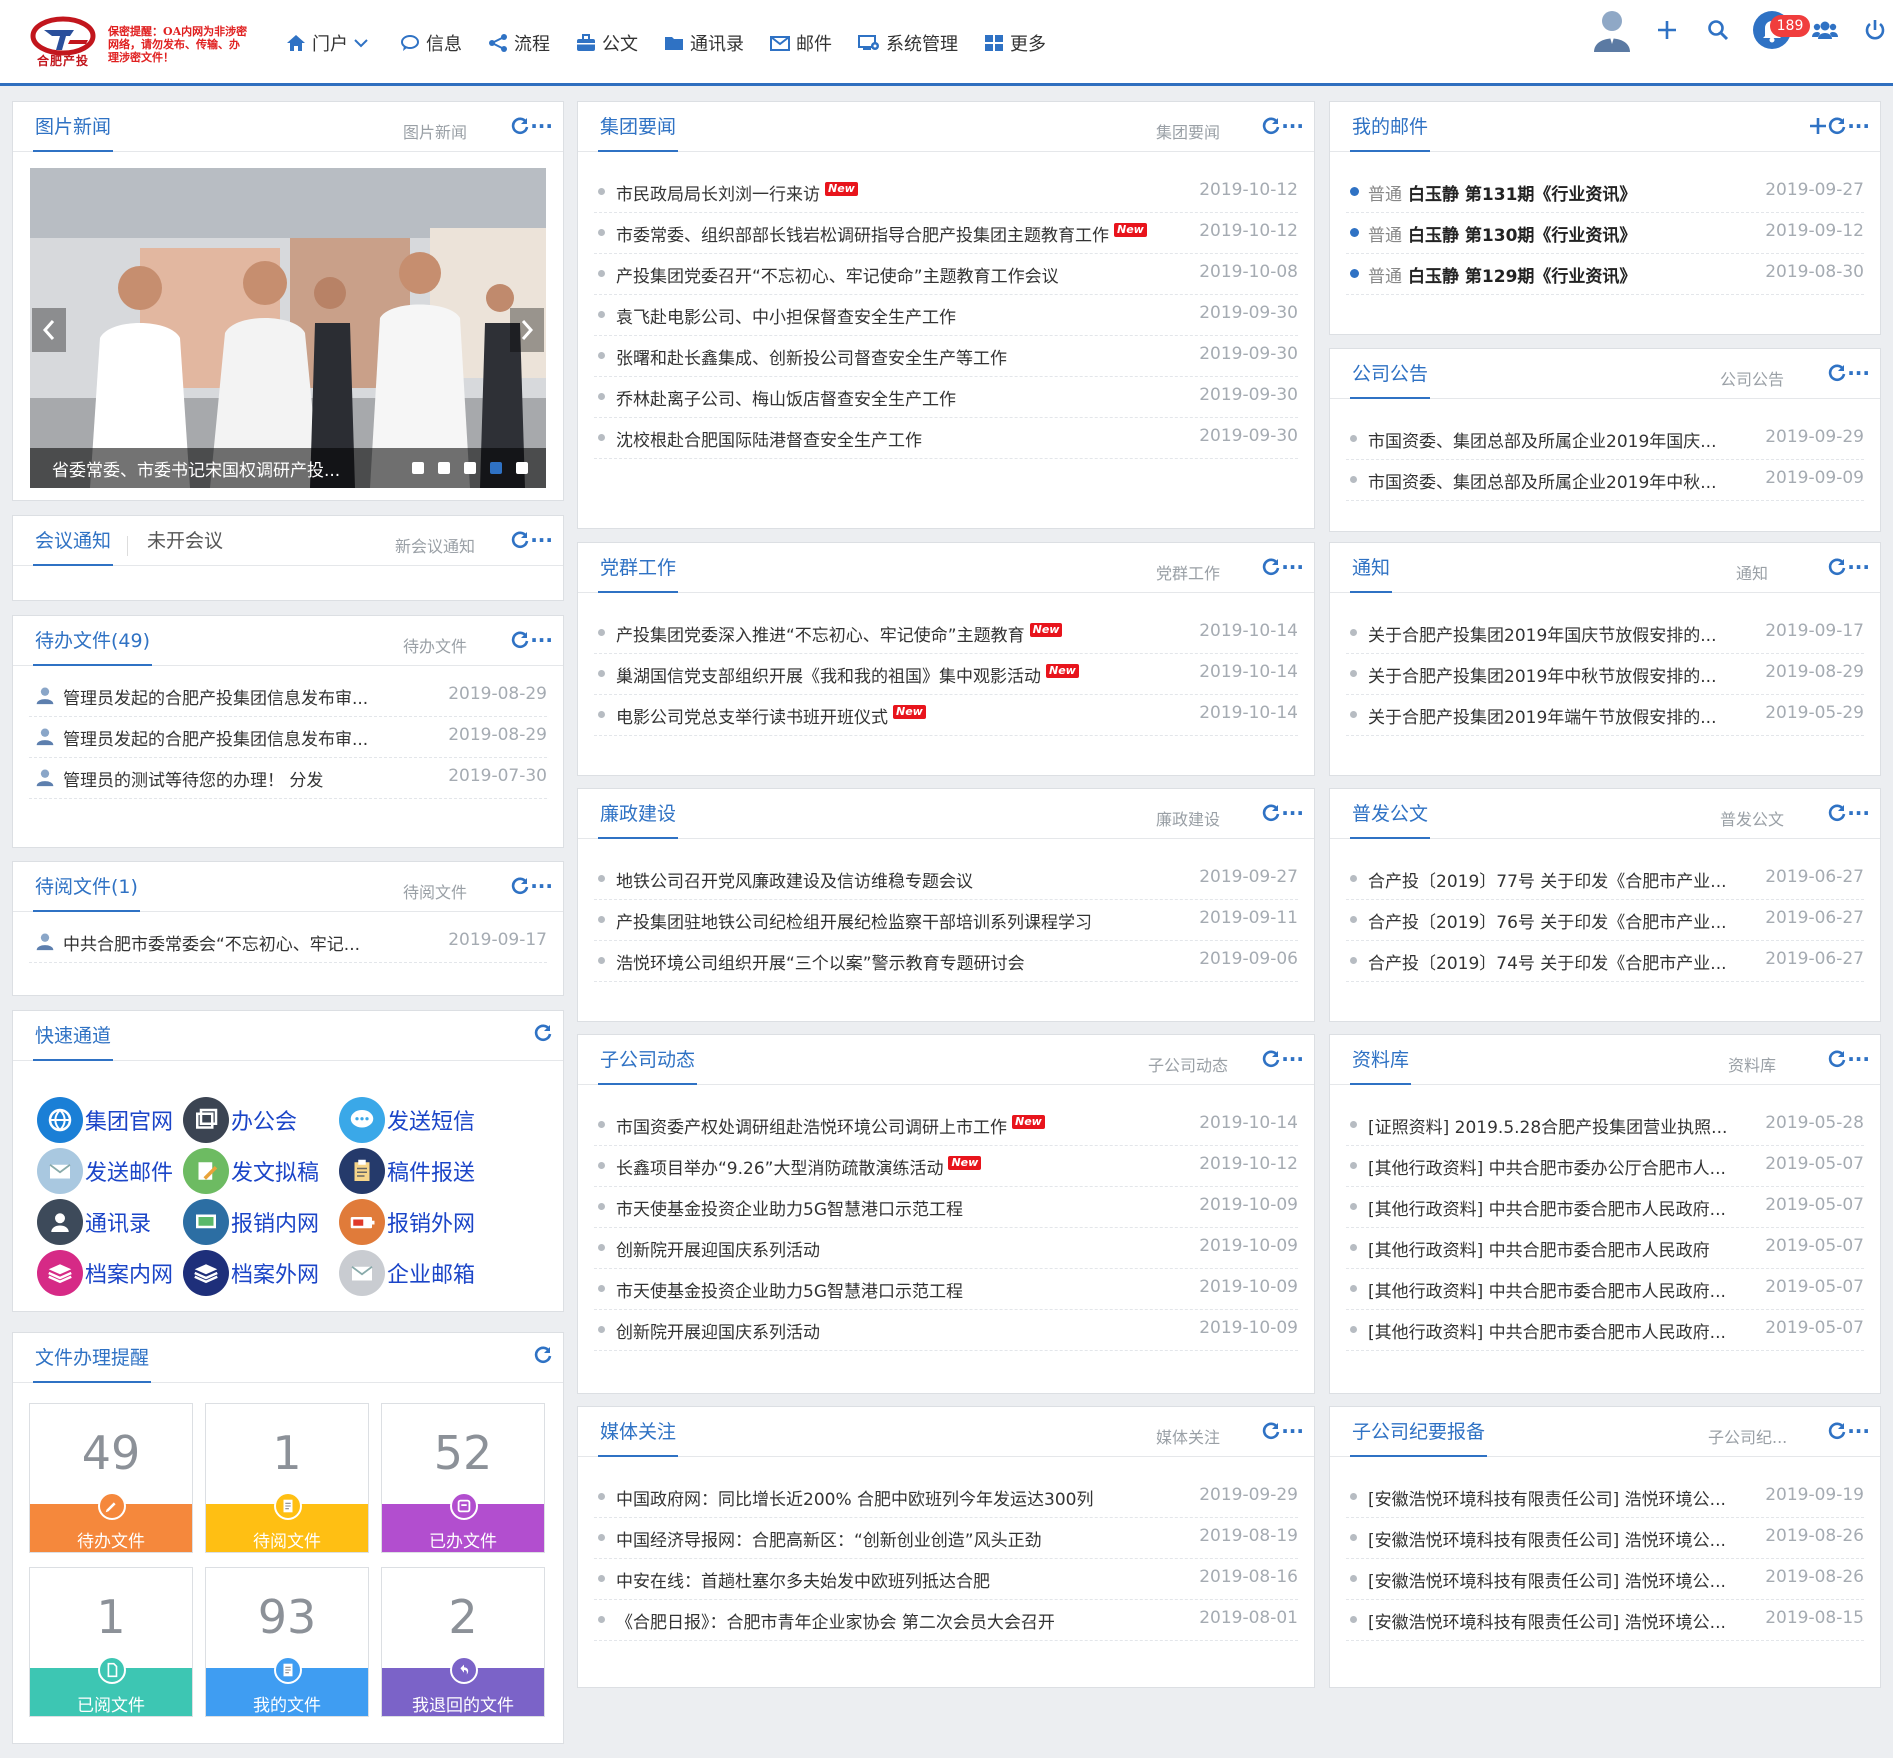 The width and height of the screenshot is (1893, 1758). I want to click on list-item: 关于合肥产投集团2019年中秋节放假安排的... 2019-08-29, so click(1605, 674).